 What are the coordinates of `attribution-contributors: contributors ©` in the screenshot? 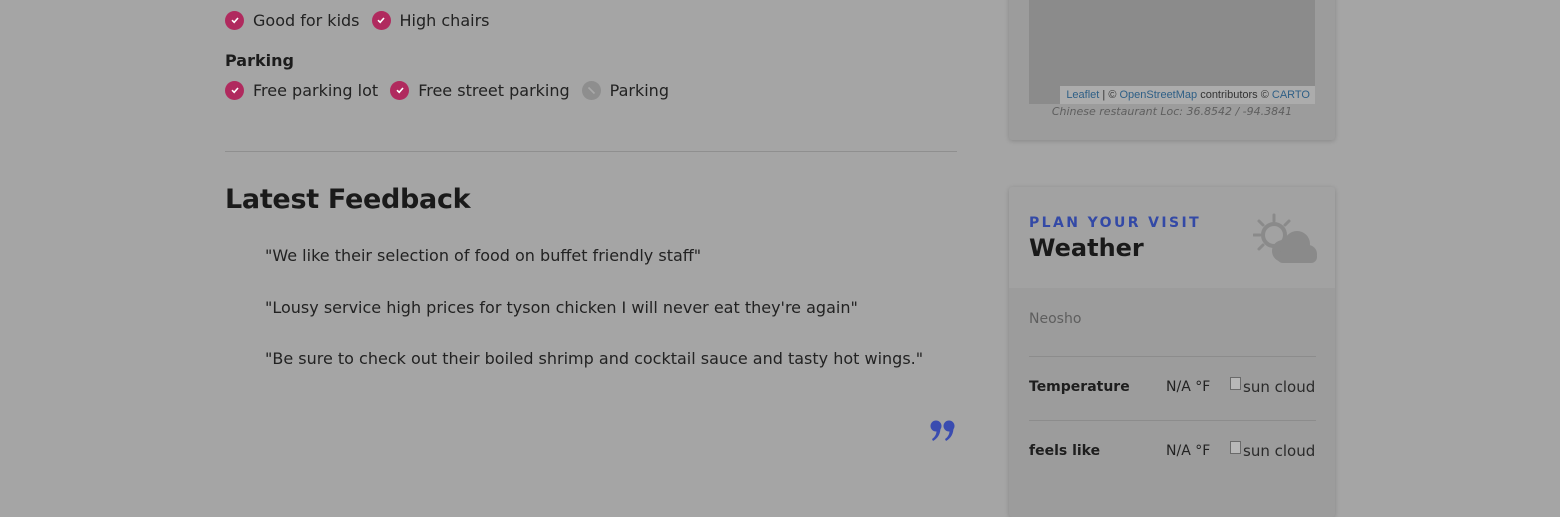 It's located at (1234, 95).